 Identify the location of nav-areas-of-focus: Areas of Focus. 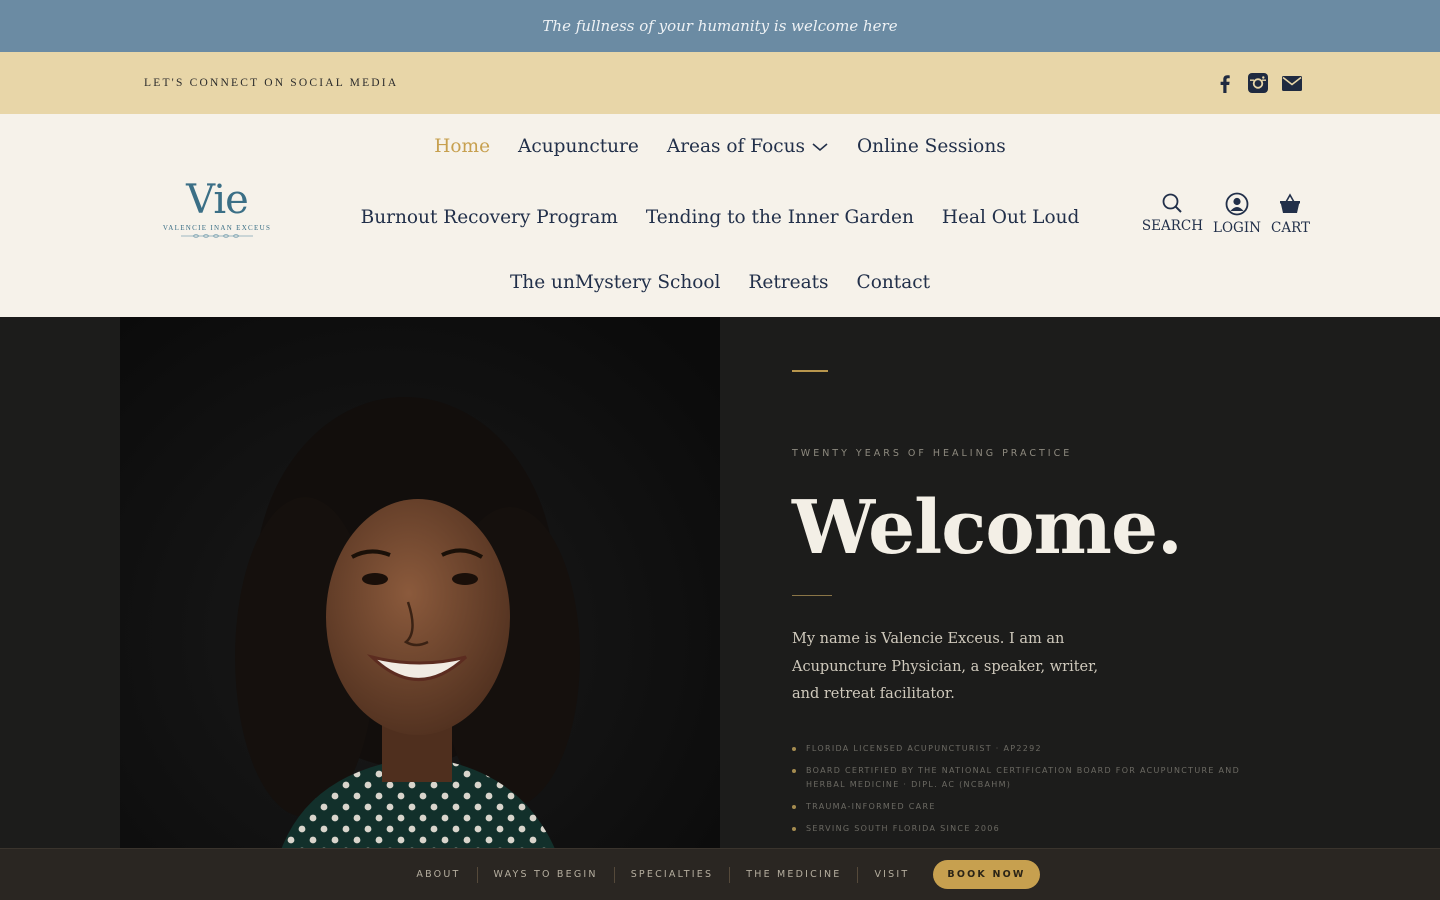
(748, 146).